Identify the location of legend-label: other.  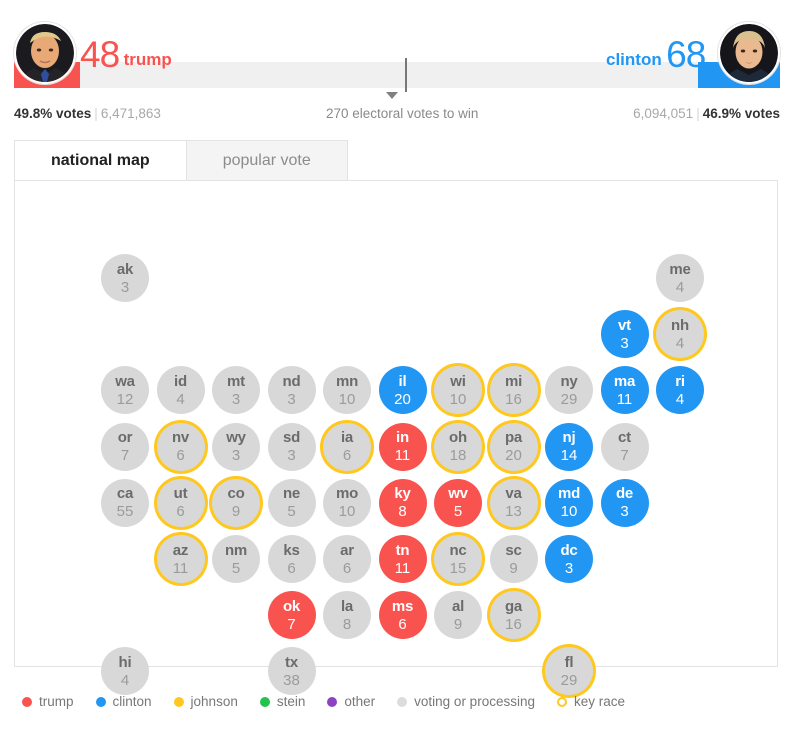
(360, 701).